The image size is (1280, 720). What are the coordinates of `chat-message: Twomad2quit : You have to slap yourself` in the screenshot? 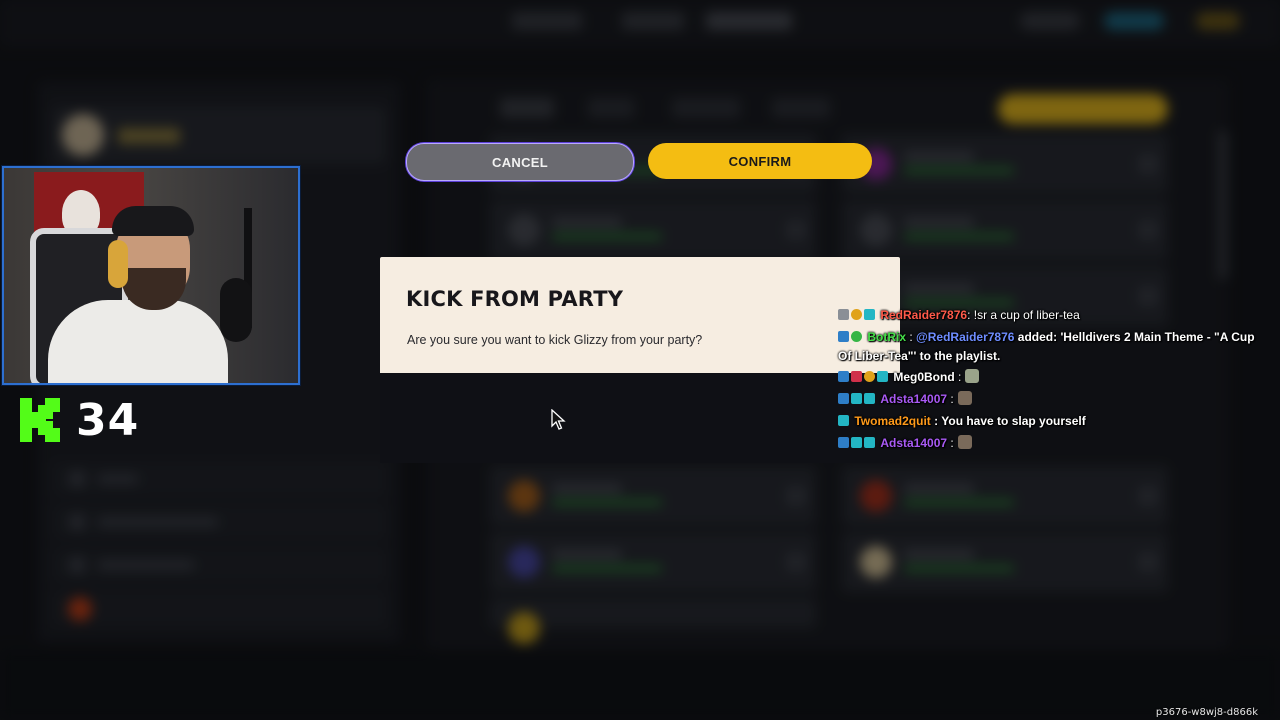 It's located at (1048, 421).